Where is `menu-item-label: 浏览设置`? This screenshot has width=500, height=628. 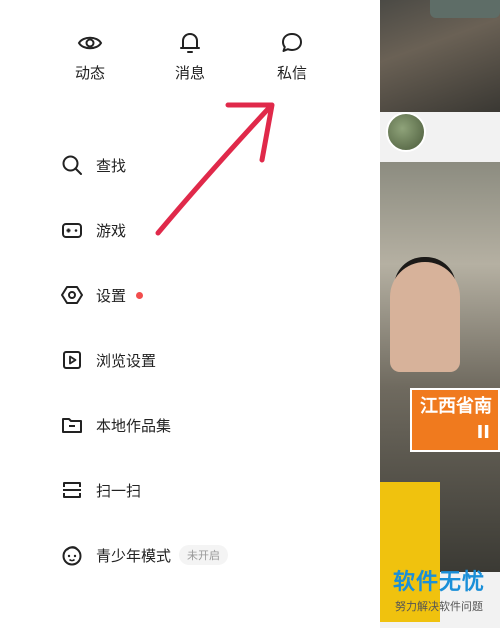 menu-item-label: 浏览设置 is located at coordinates (126, 360).